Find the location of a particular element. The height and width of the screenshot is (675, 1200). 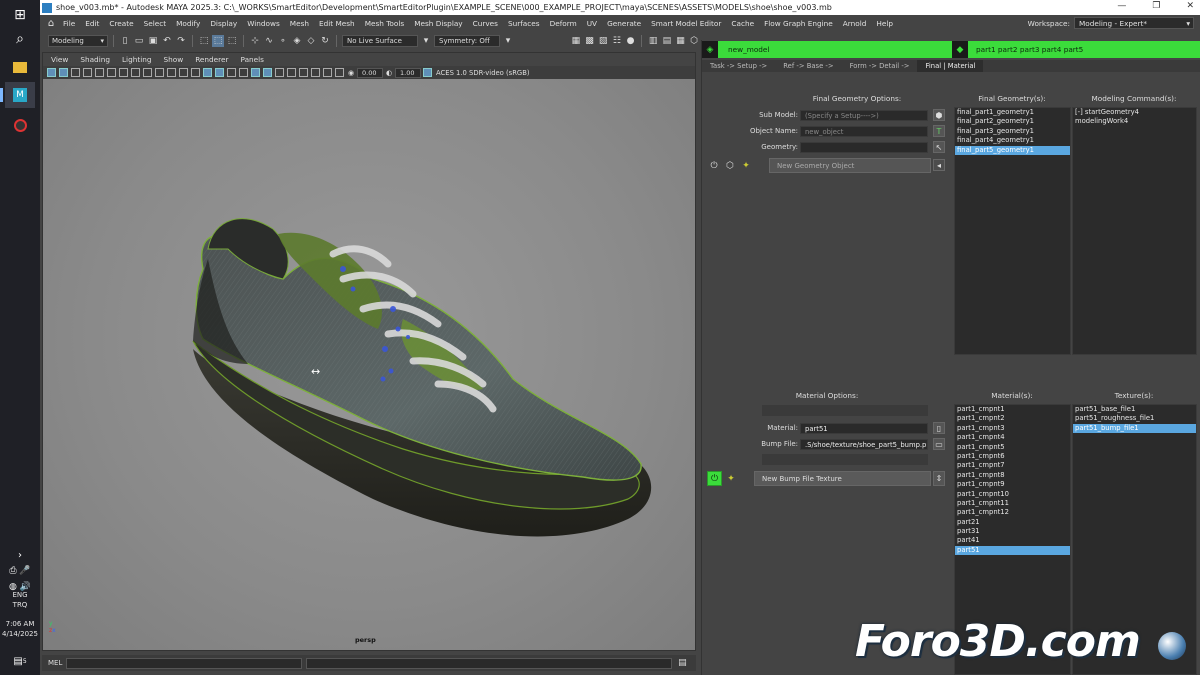

viewport-menu-view: View is located at coordinates (59, 59).